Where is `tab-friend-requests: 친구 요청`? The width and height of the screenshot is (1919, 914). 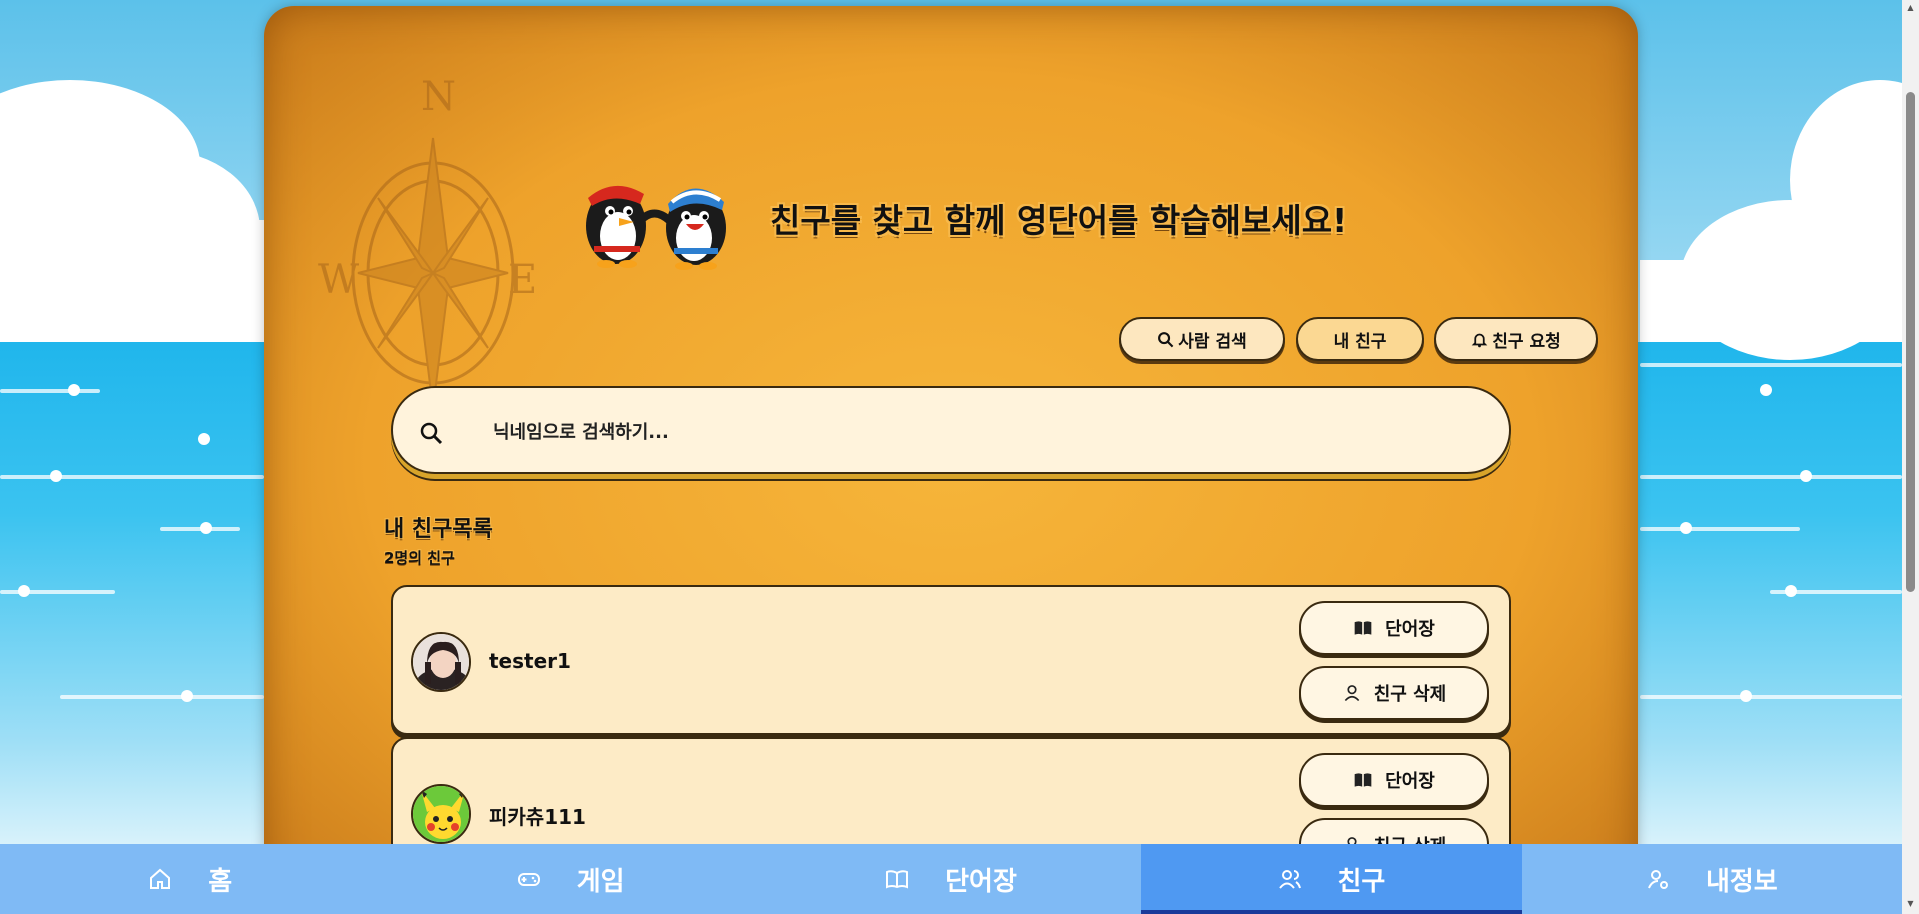 tab-friend-requests: 친구 요청 is located at coordinates (1516, 339).